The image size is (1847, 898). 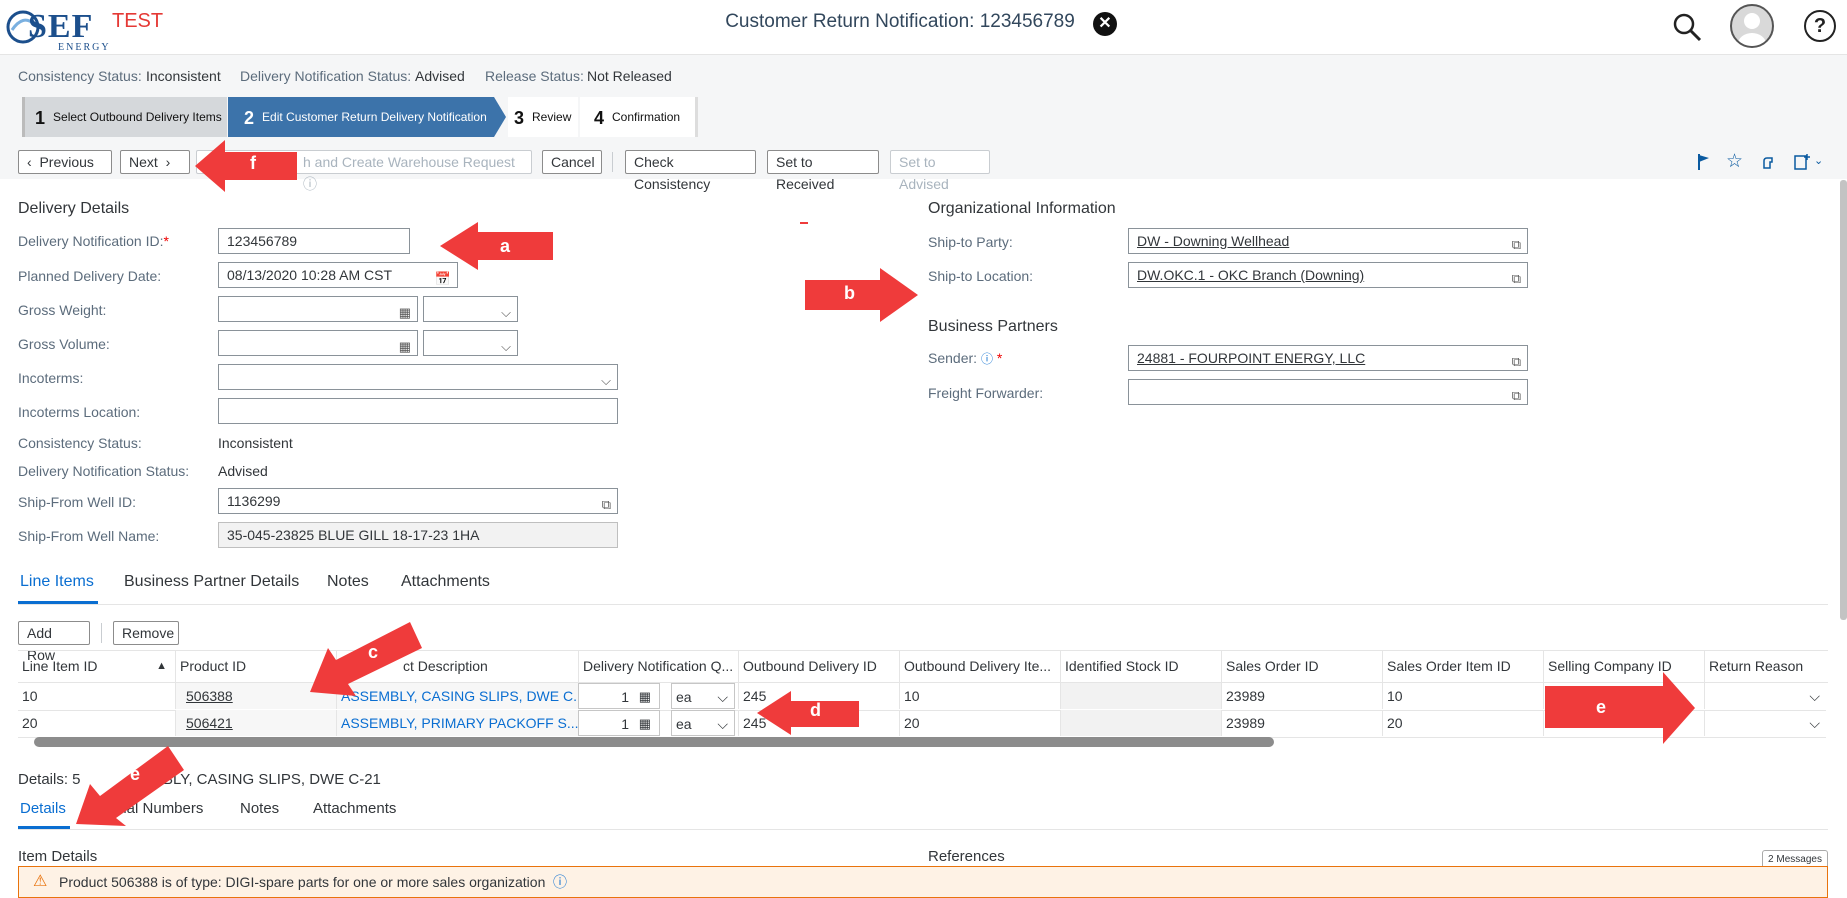 I want to click on gross-weight-unit-select: ⌵, so click(x=470, y=309).